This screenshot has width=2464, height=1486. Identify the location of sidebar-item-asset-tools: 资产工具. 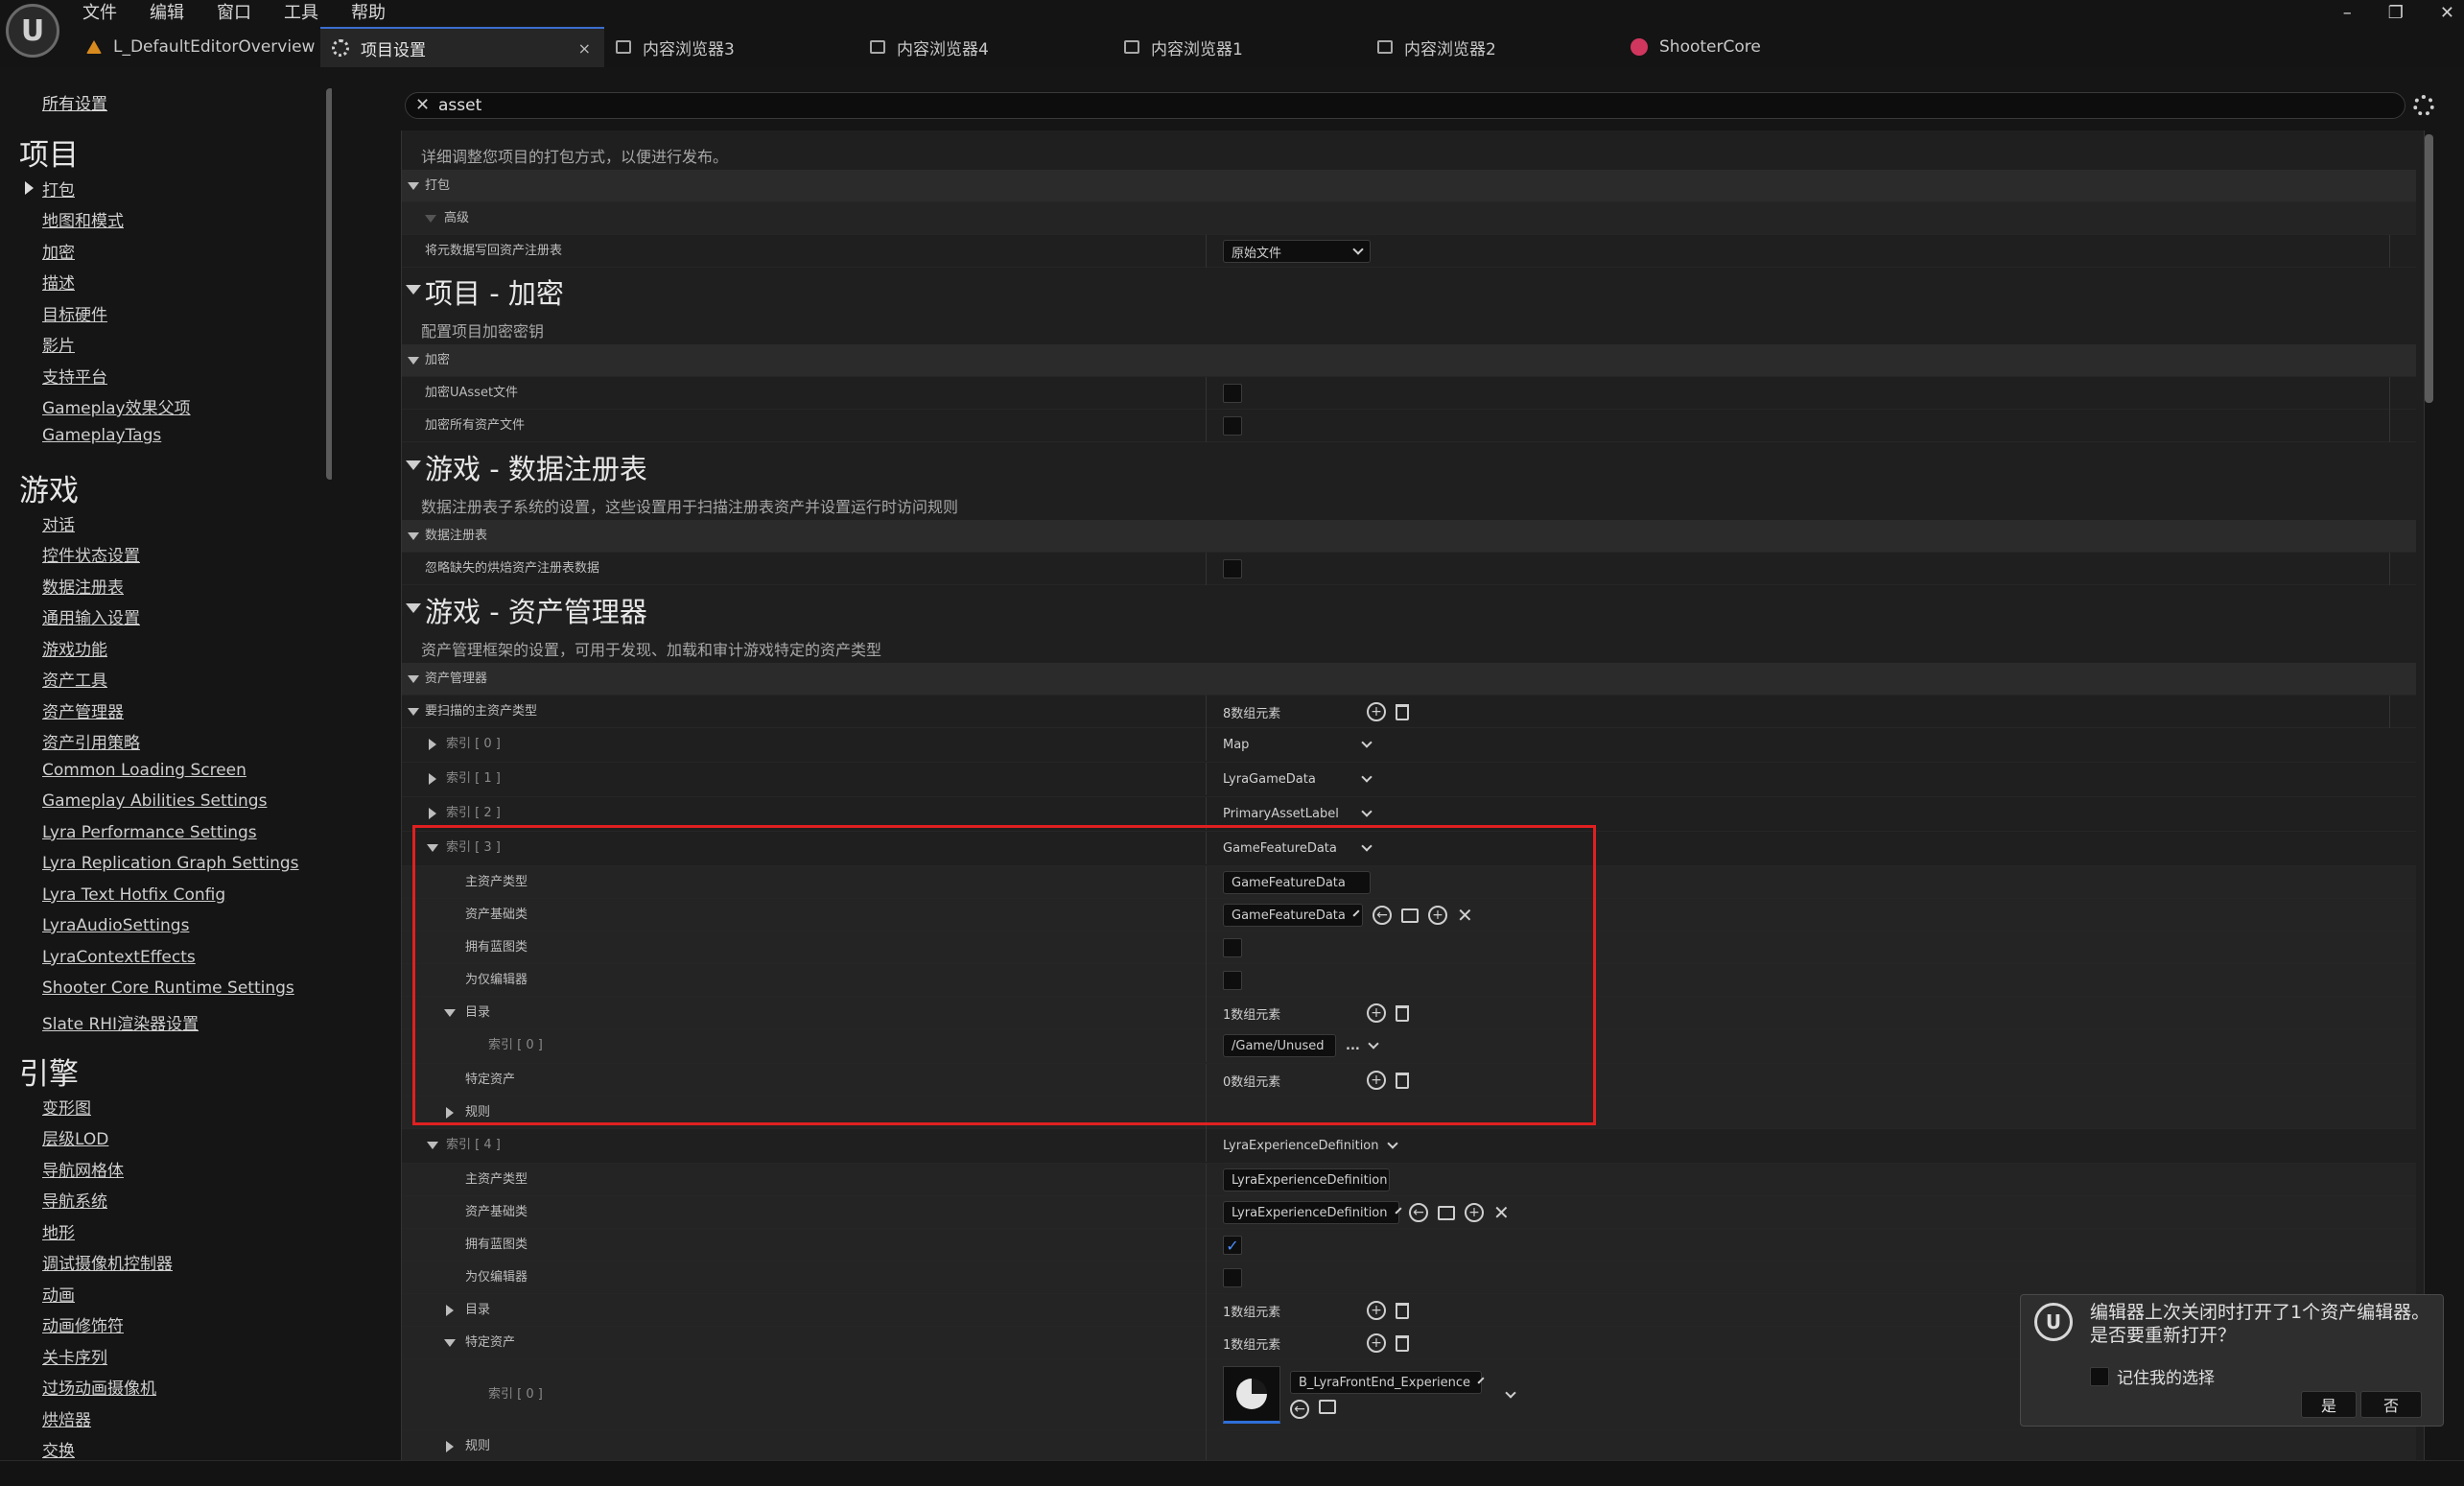
(75, 679).